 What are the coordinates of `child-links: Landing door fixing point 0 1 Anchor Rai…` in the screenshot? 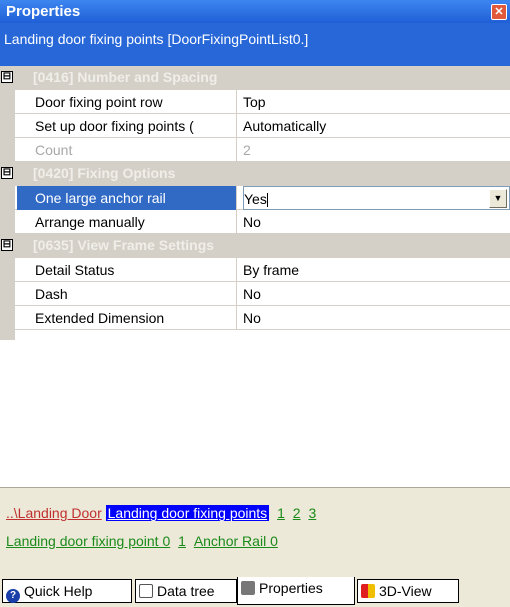 It's located at (142, 541).